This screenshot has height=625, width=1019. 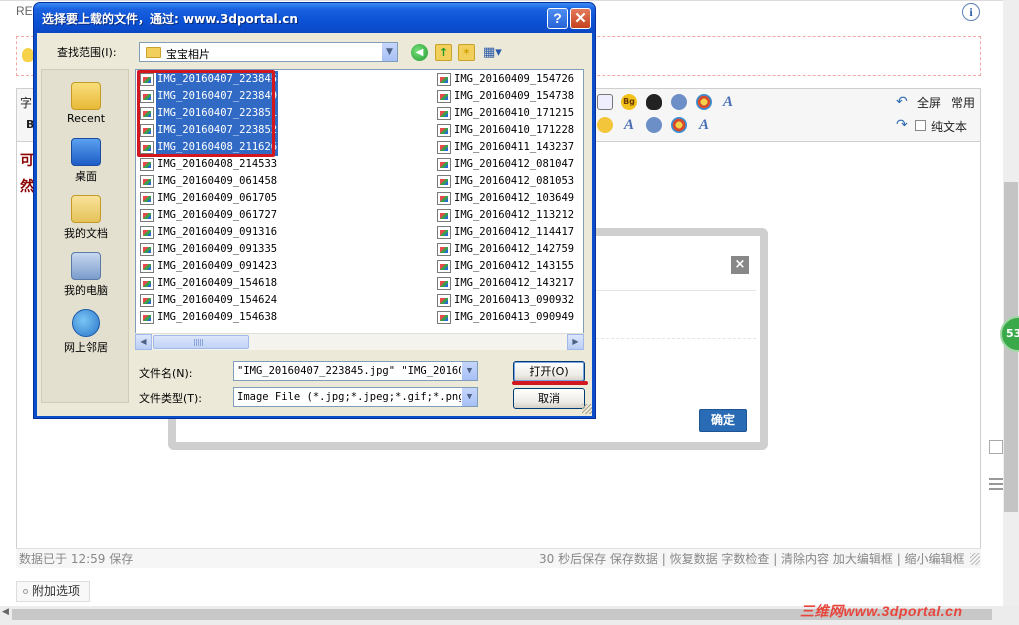 I want to click on file-list-scrollbar: ◀ ▶, so click(x=359, y=341).